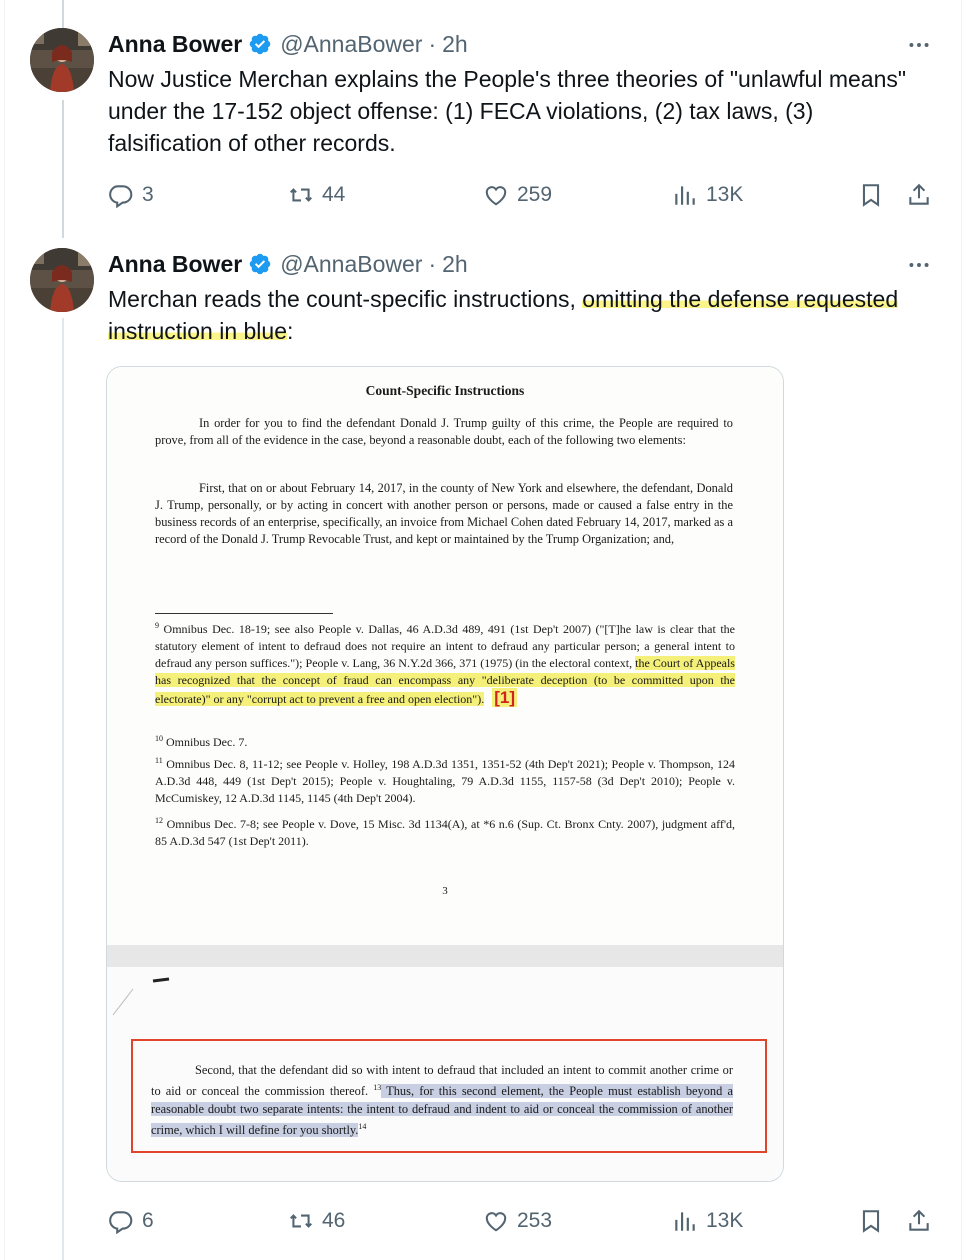  Describe the element at coordinates (63, 789) in the screenshot. I see `thread-connector-bottom` at that location.